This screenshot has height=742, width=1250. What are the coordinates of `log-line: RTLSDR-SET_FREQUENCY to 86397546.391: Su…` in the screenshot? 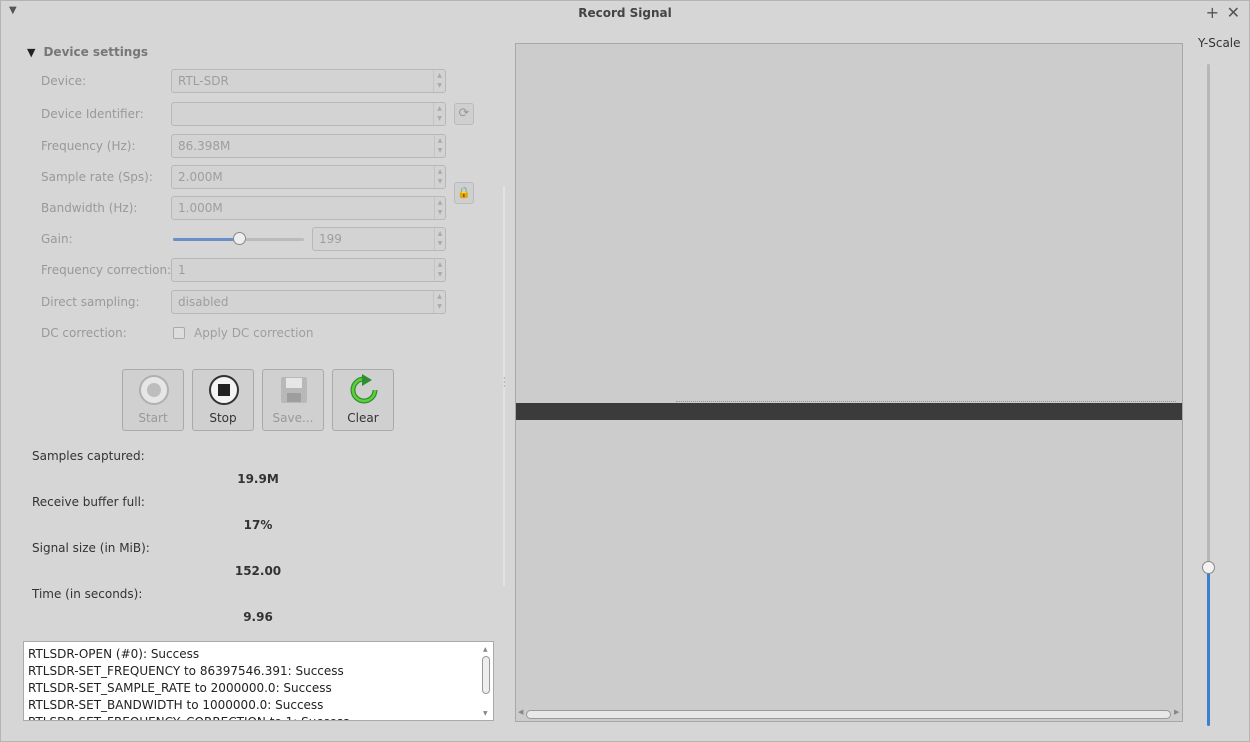 It's located at (186, 671).